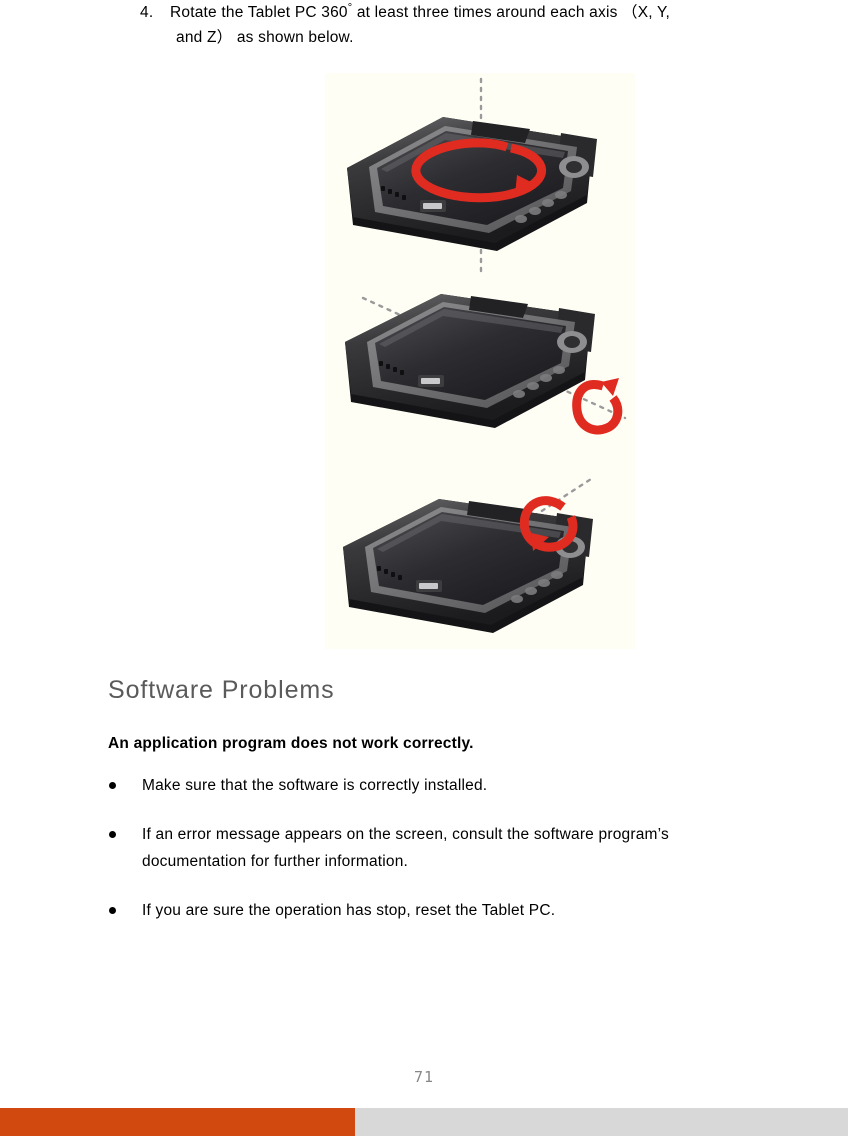 This screenshot has height=1136, width=848. I want to click on section-heading-software-problems: Software Problems, so click(221, 690).